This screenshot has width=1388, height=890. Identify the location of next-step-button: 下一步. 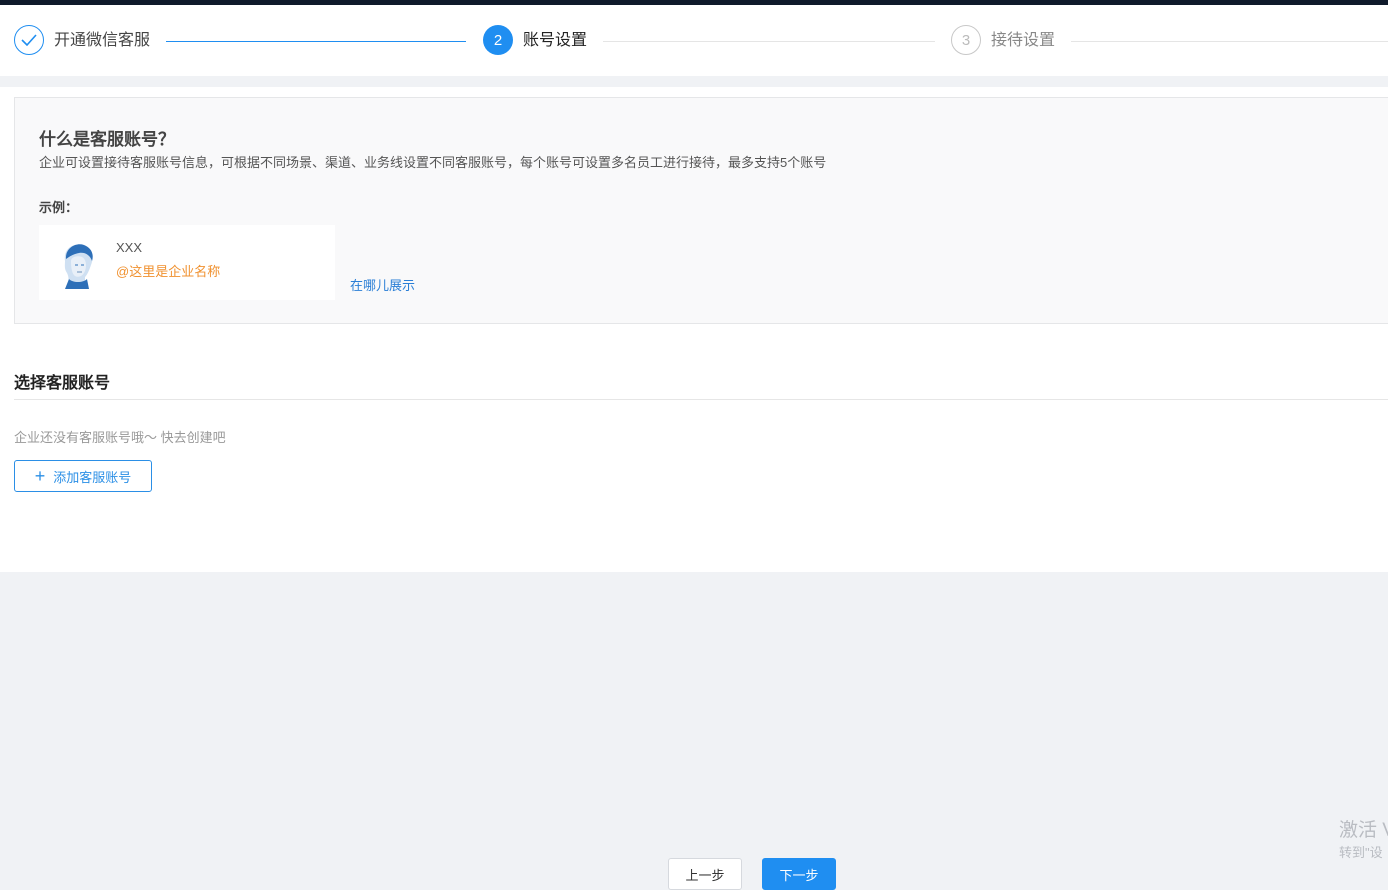
(799, 874).